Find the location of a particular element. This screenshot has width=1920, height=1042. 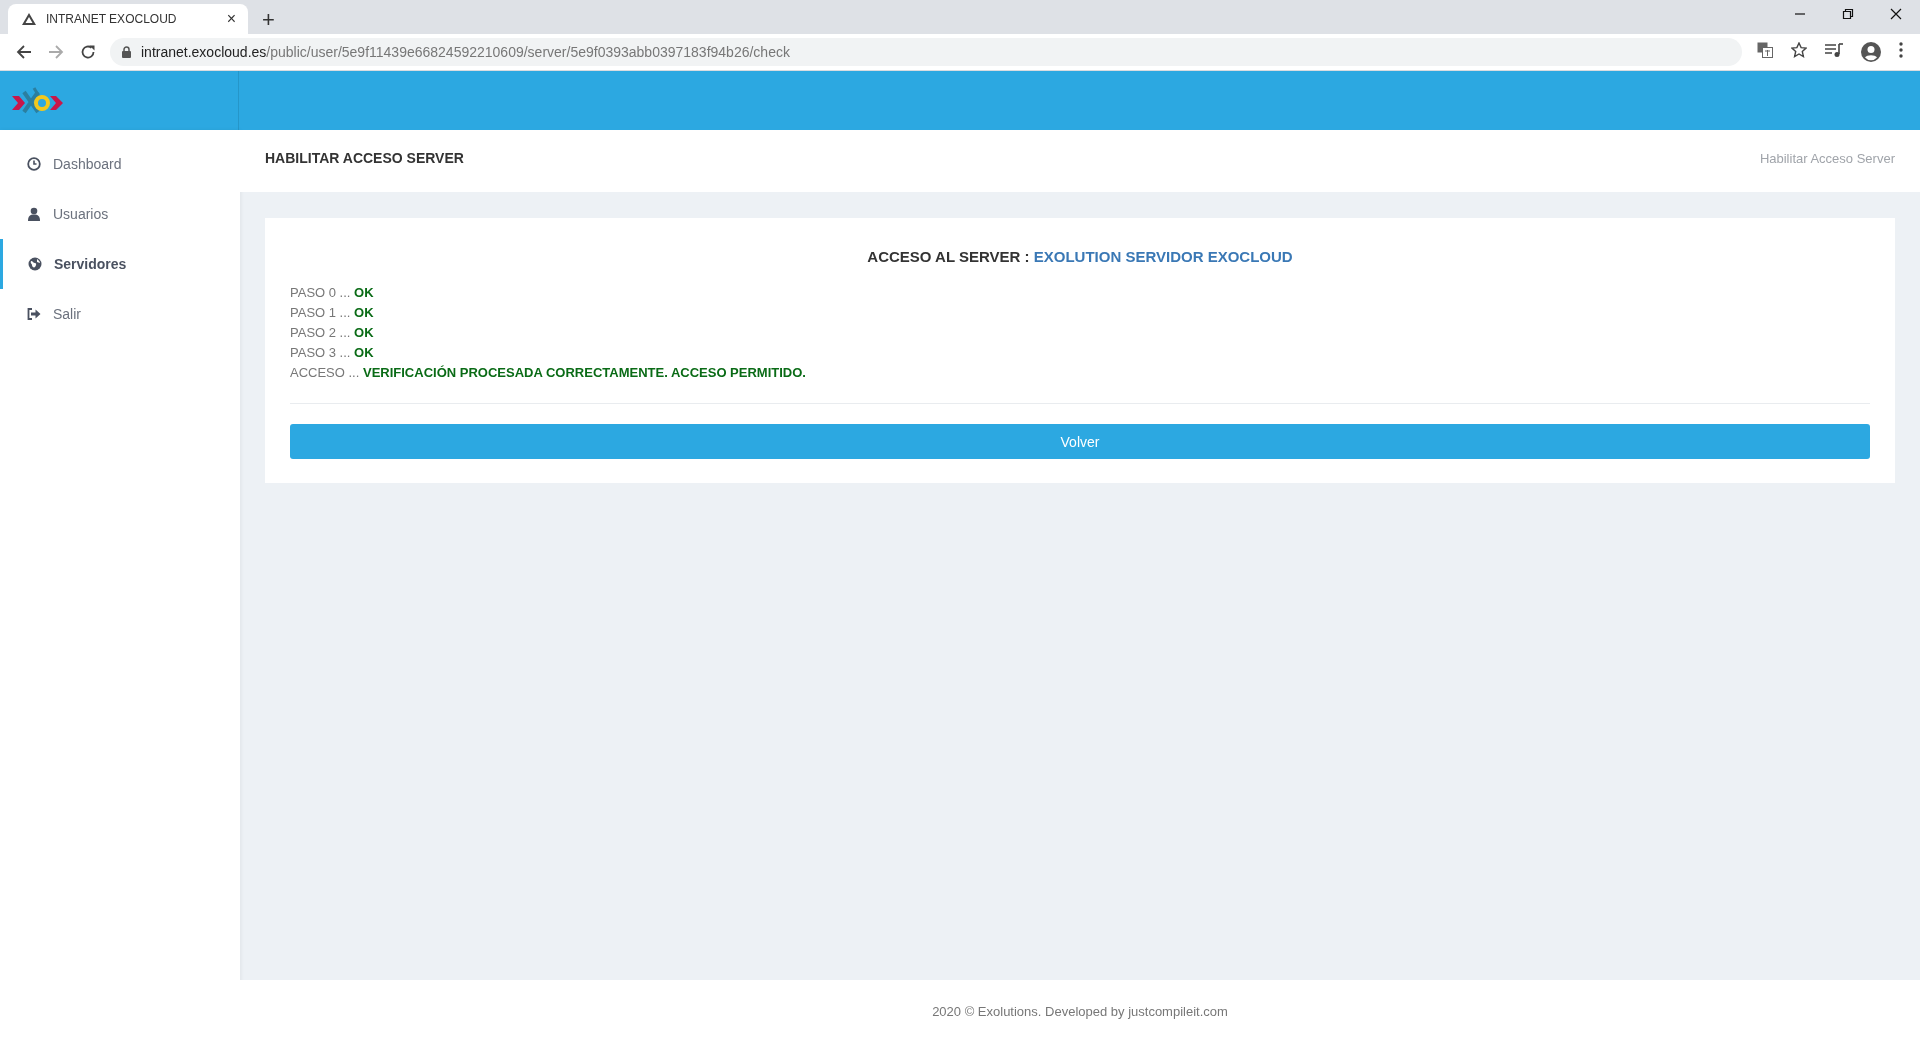

address-field: intranet.exocloud.es/public/user/5e9f11439e66824592210609/server/5e9f0393abb0397183f94b26/check is located at coordinates (926, 52).